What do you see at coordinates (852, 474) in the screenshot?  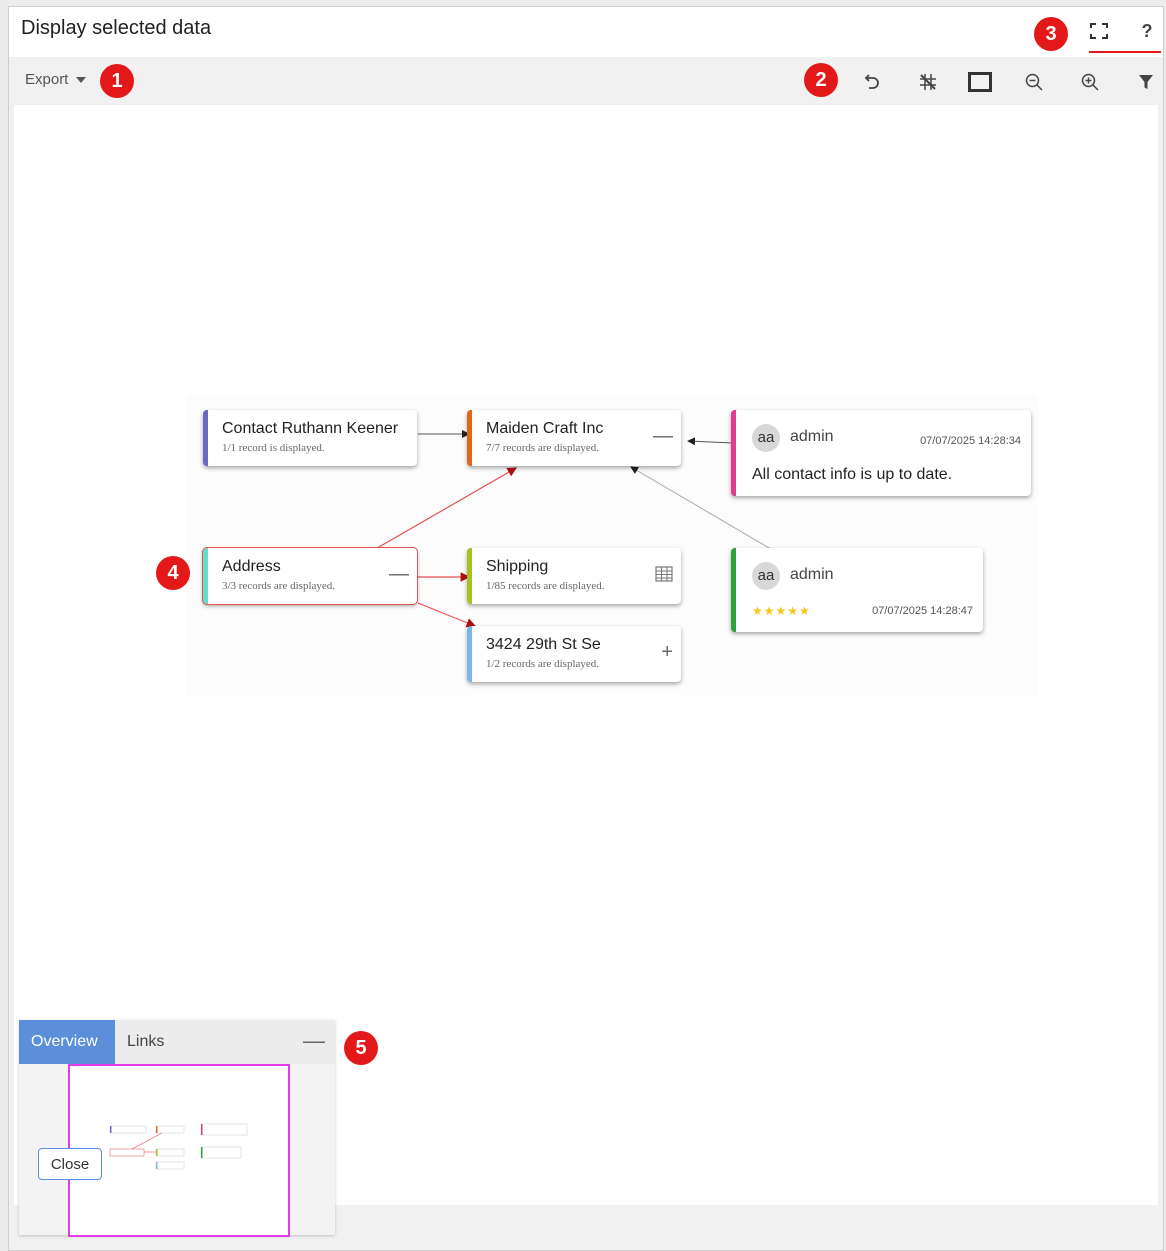 I see `comment-text: All contact info is up to date.` at bounding box center [852, 474].